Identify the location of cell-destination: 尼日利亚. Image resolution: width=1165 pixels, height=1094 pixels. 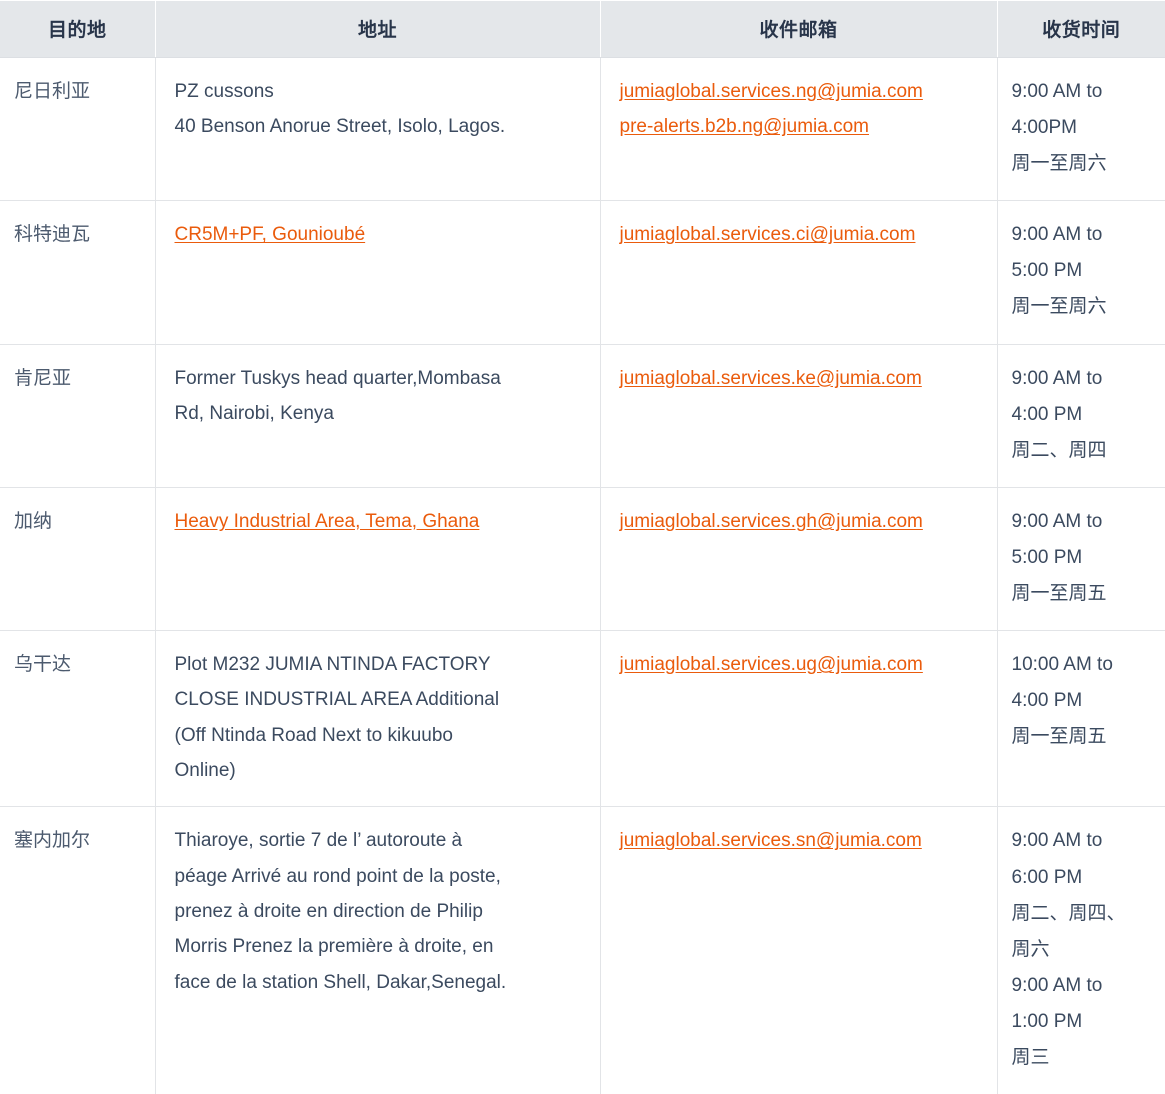
(77, 129).